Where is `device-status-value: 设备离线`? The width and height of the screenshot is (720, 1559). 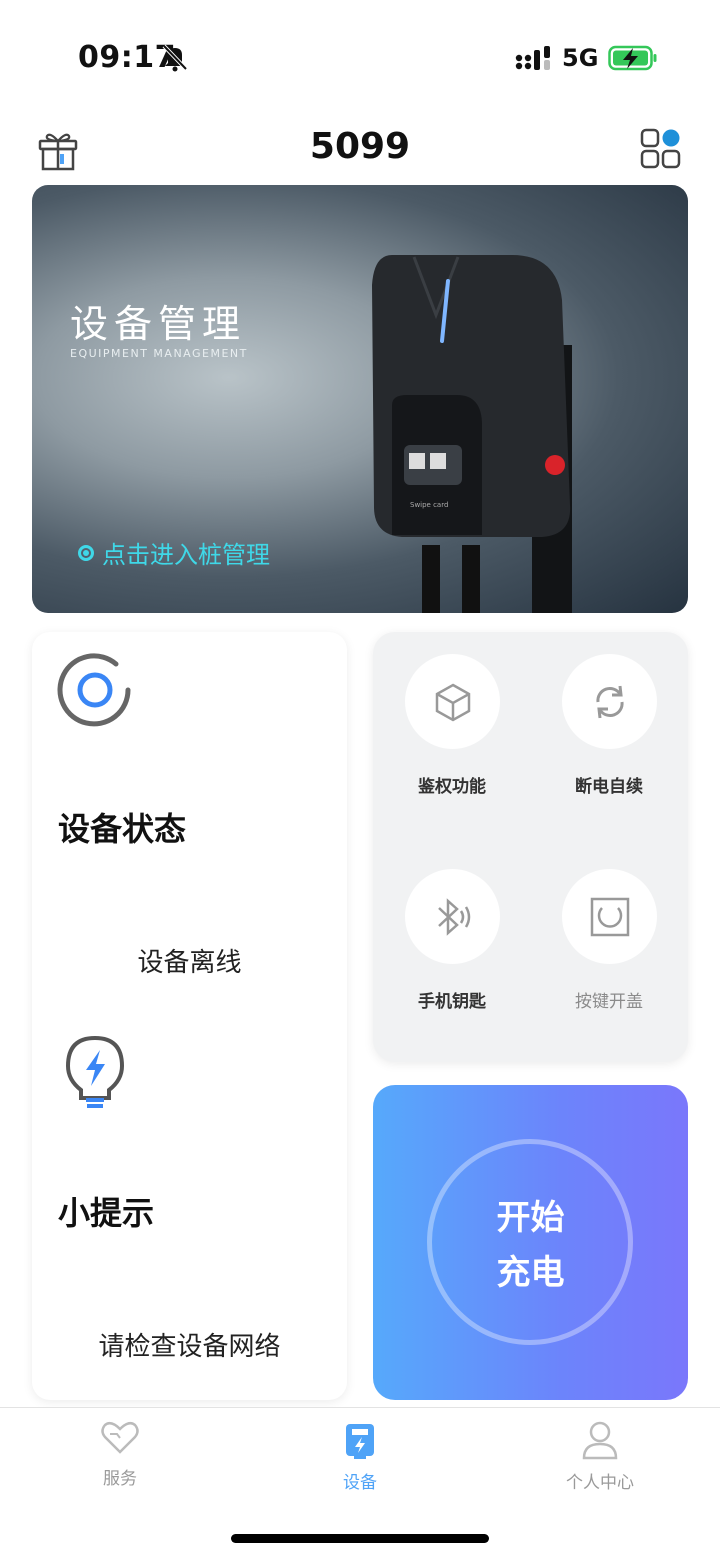 device-status-value: 设备离线 is located at coordinates (189, 963).